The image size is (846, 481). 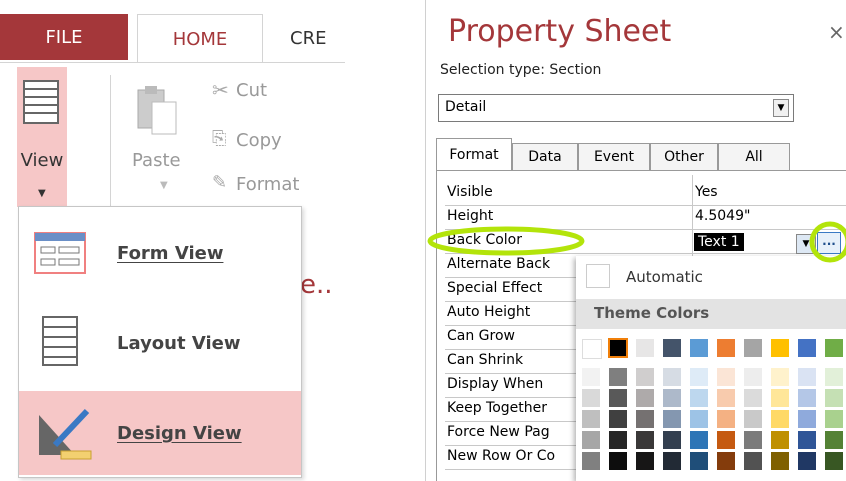 I want to click on property-name: Display When, so click(x=495, y=384).